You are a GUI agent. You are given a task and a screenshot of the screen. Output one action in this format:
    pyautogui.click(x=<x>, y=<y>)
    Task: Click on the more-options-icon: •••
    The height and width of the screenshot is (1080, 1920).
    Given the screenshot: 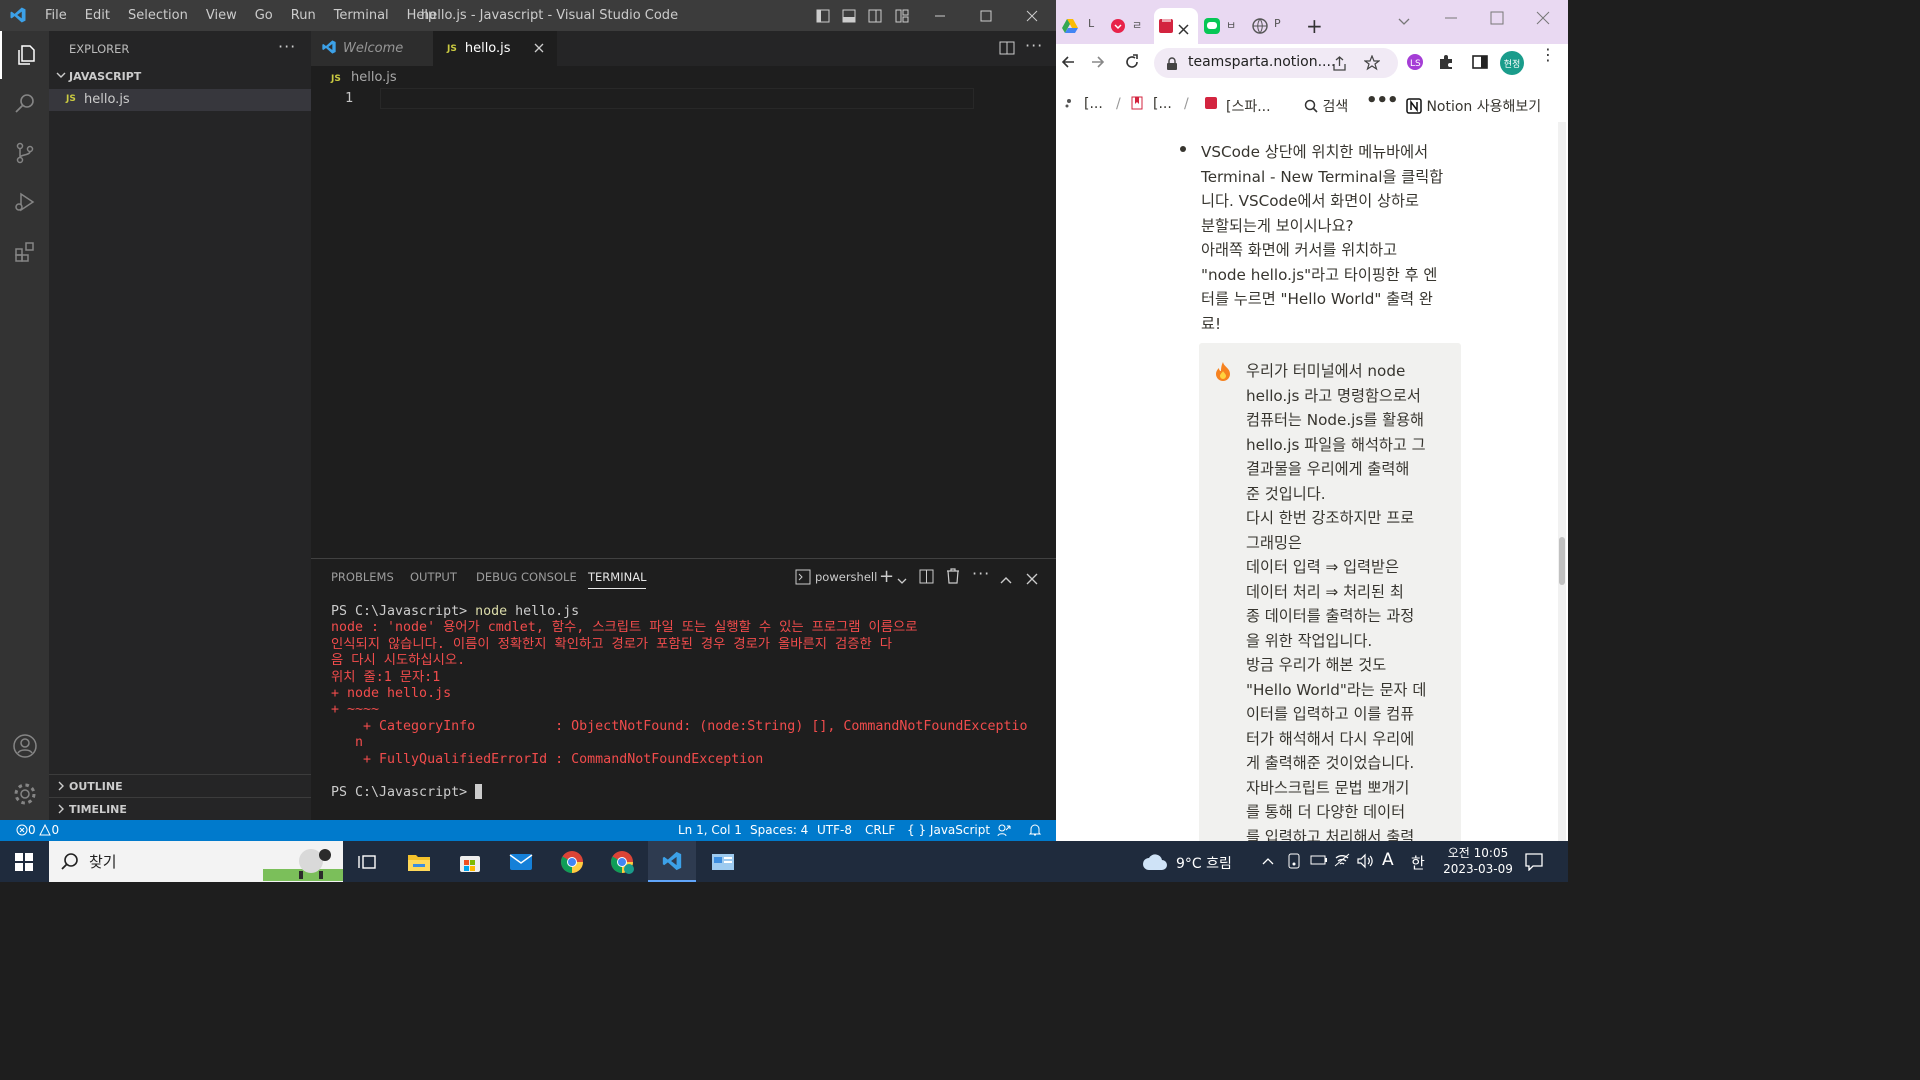 What is the action you would take?
    pyautogui.click(x=1382, y=100)
    